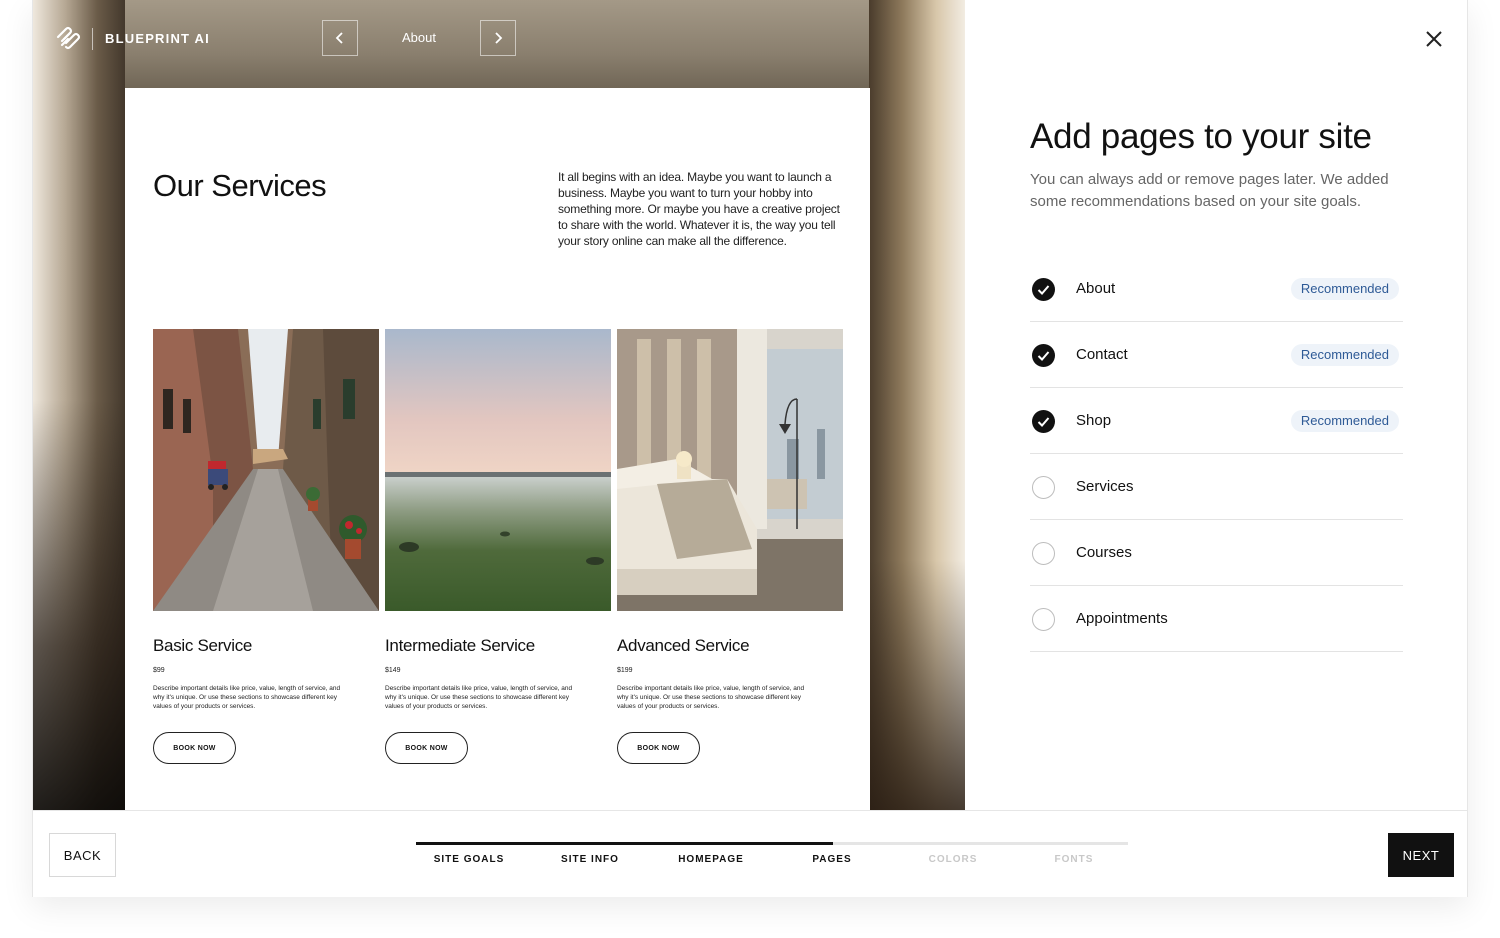 The image size is (1500, 938). I want to click on page-option-label: Contact, so click(1102, 354).